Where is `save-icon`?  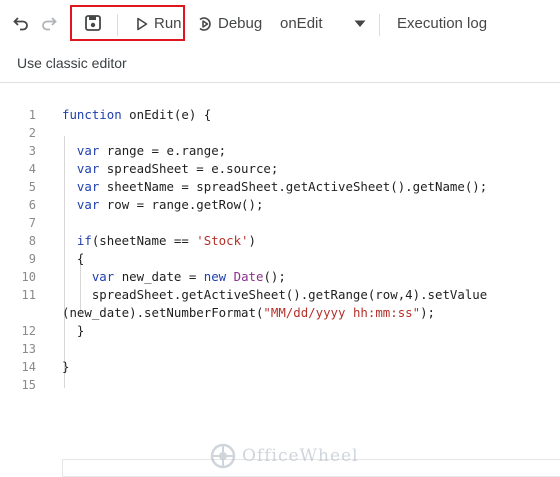
save-icon is located at coordinates (93, 23).